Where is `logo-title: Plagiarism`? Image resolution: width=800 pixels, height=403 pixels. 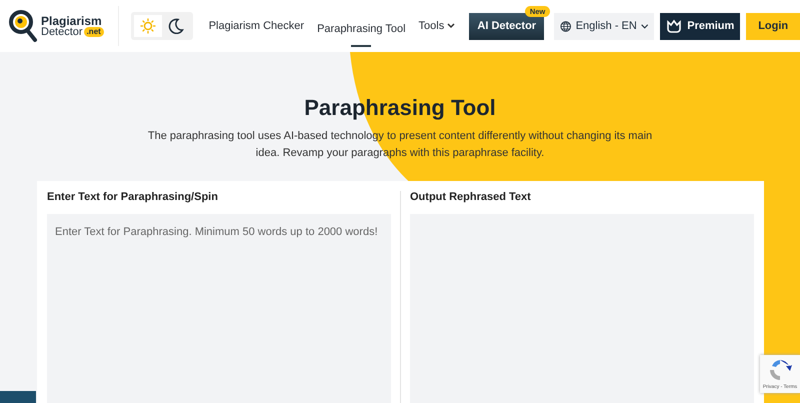 logo-title: Plagiarism is located at coordinates (72, 20).